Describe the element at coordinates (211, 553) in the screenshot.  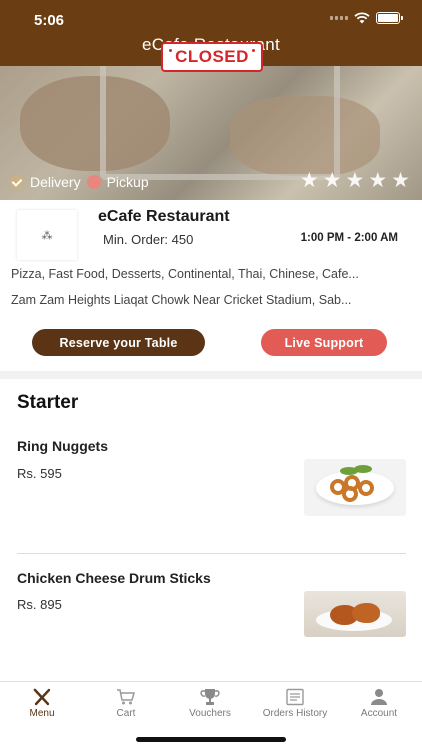
I see `item-separator` at that location.